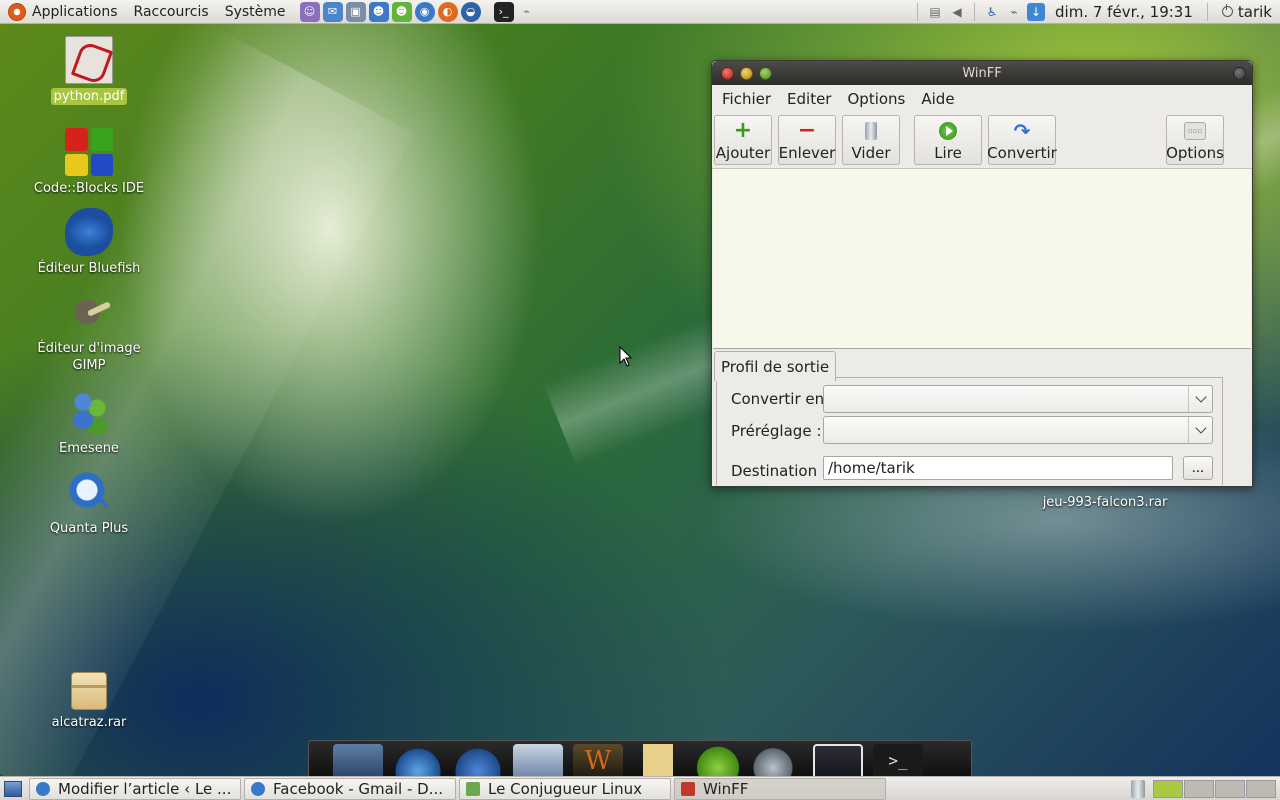 This screenshot has width=1280, height=800. Describe the element at coordinates (1018, 430) in the screenshot. I see `preset-select` at that location.